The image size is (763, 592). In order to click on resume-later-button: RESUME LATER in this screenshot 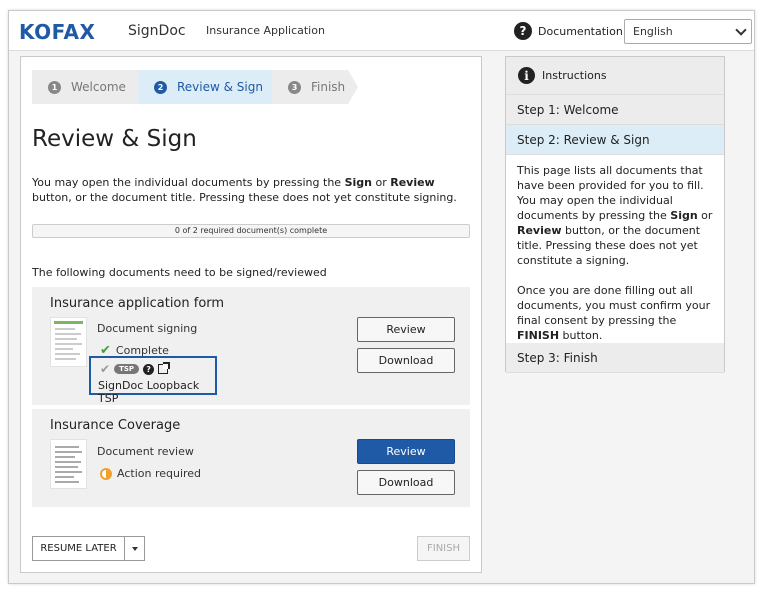, I will do `click(78, 548)`.